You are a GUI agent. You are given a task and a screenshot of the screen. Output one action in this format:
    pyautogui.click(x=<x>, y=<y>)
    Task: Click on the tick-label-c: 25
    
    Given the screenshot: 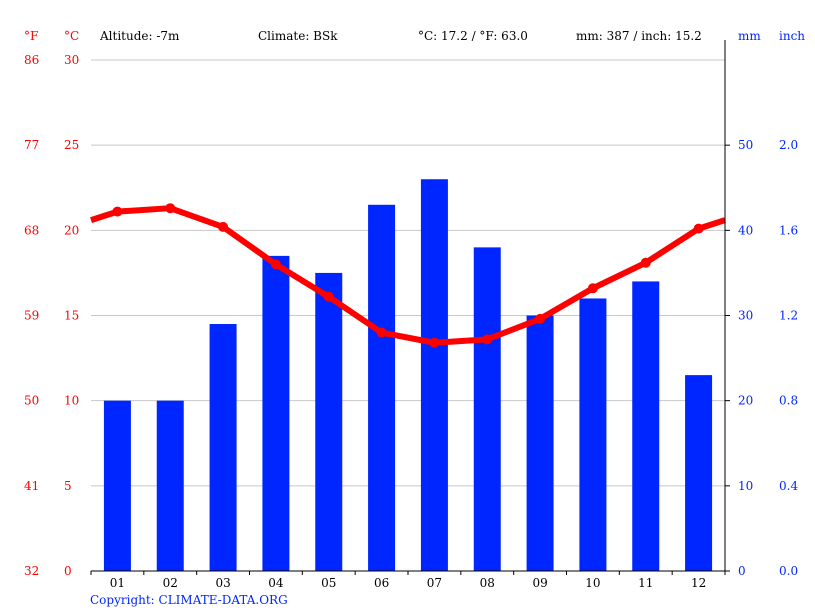 What is the action you would take?
    pyautogui.click(x=71, y=145)
    